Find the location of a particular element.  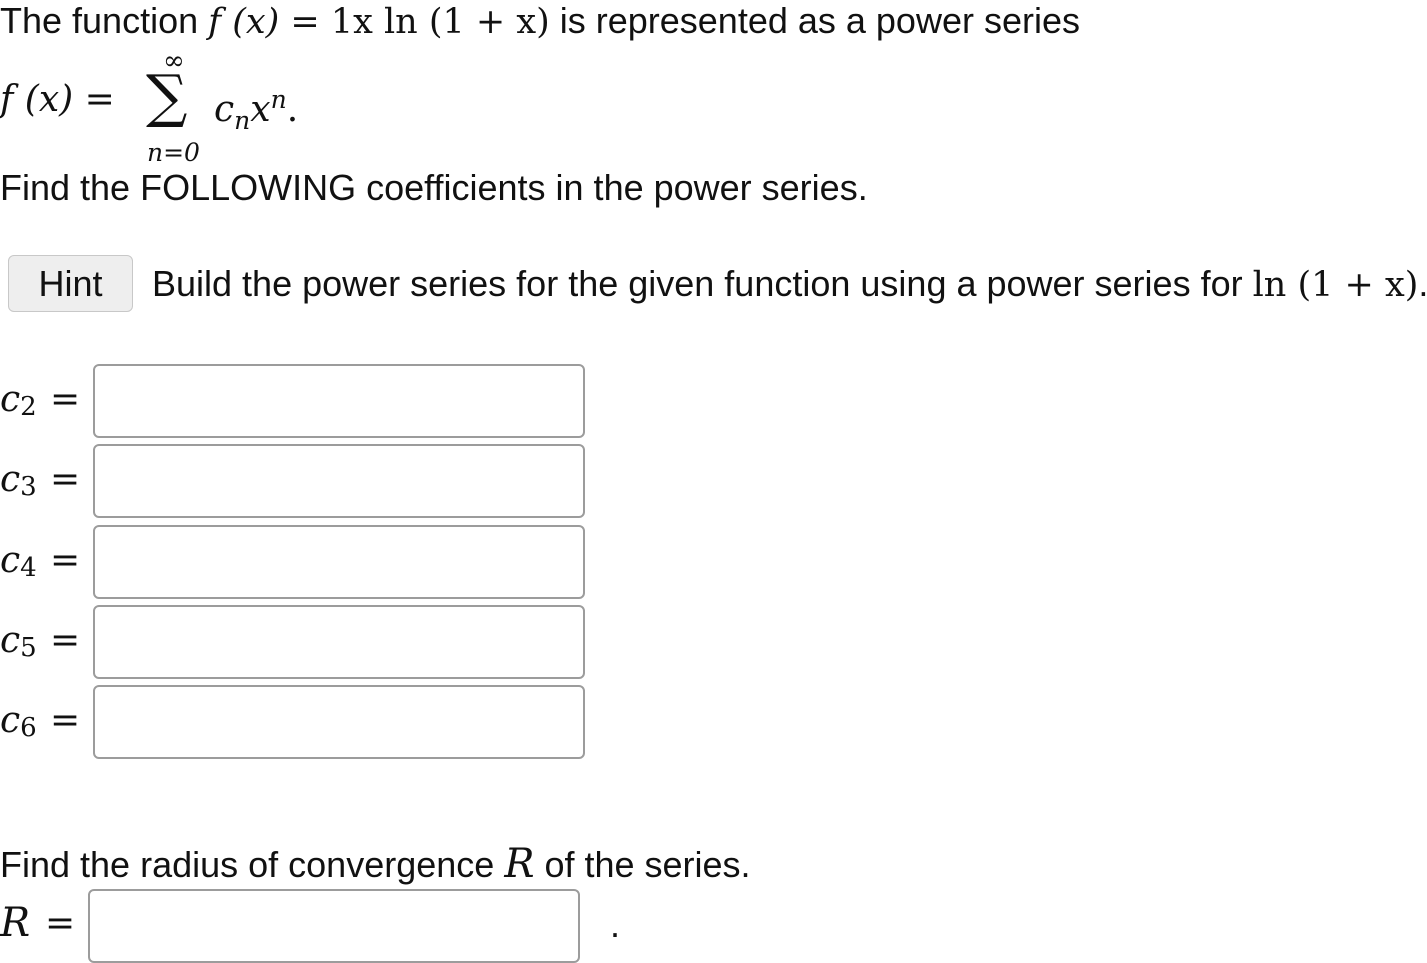

intro-prefix: The function is located at coordinates (104, 20).